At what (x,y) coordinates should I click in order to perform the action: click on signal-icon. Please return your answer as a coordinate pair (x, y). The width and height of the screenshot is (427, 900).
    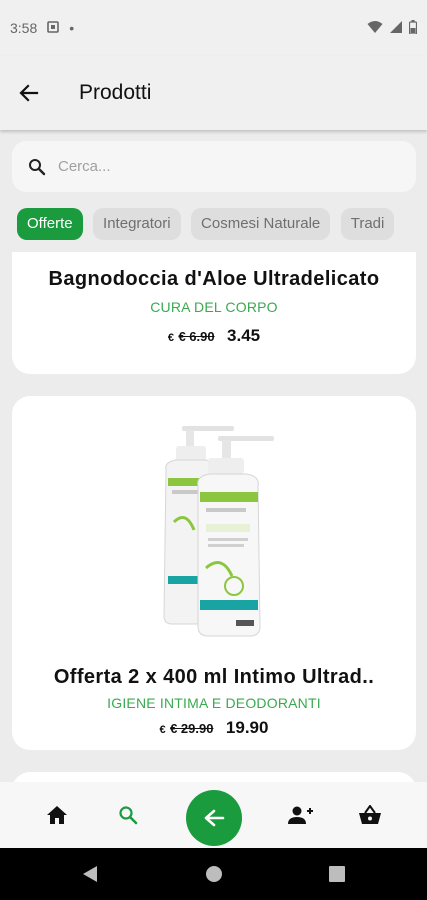
    Looking at the image, I should click on (396, 28).